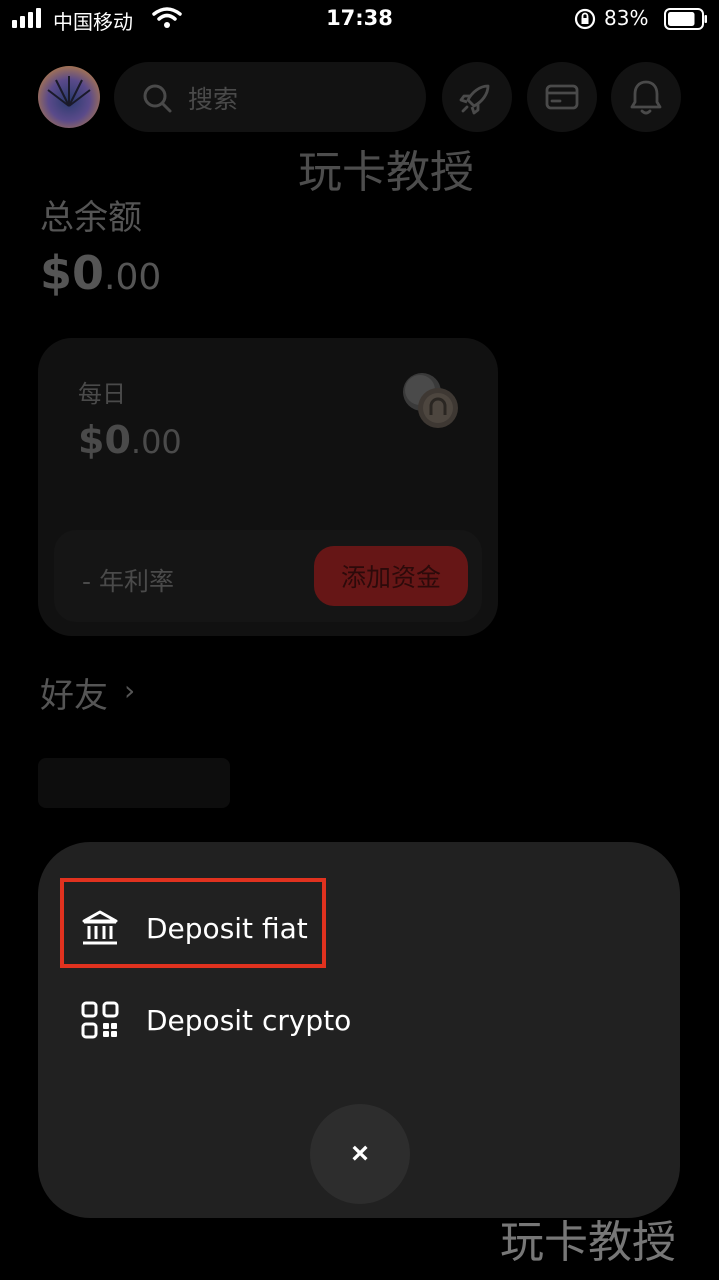 Image resolution: width=719 pixels, height=1280 pixels. Describe the element at coordinates (391, 576) in the screenshot. I see `add-funds-button: 添加资金` at that location.